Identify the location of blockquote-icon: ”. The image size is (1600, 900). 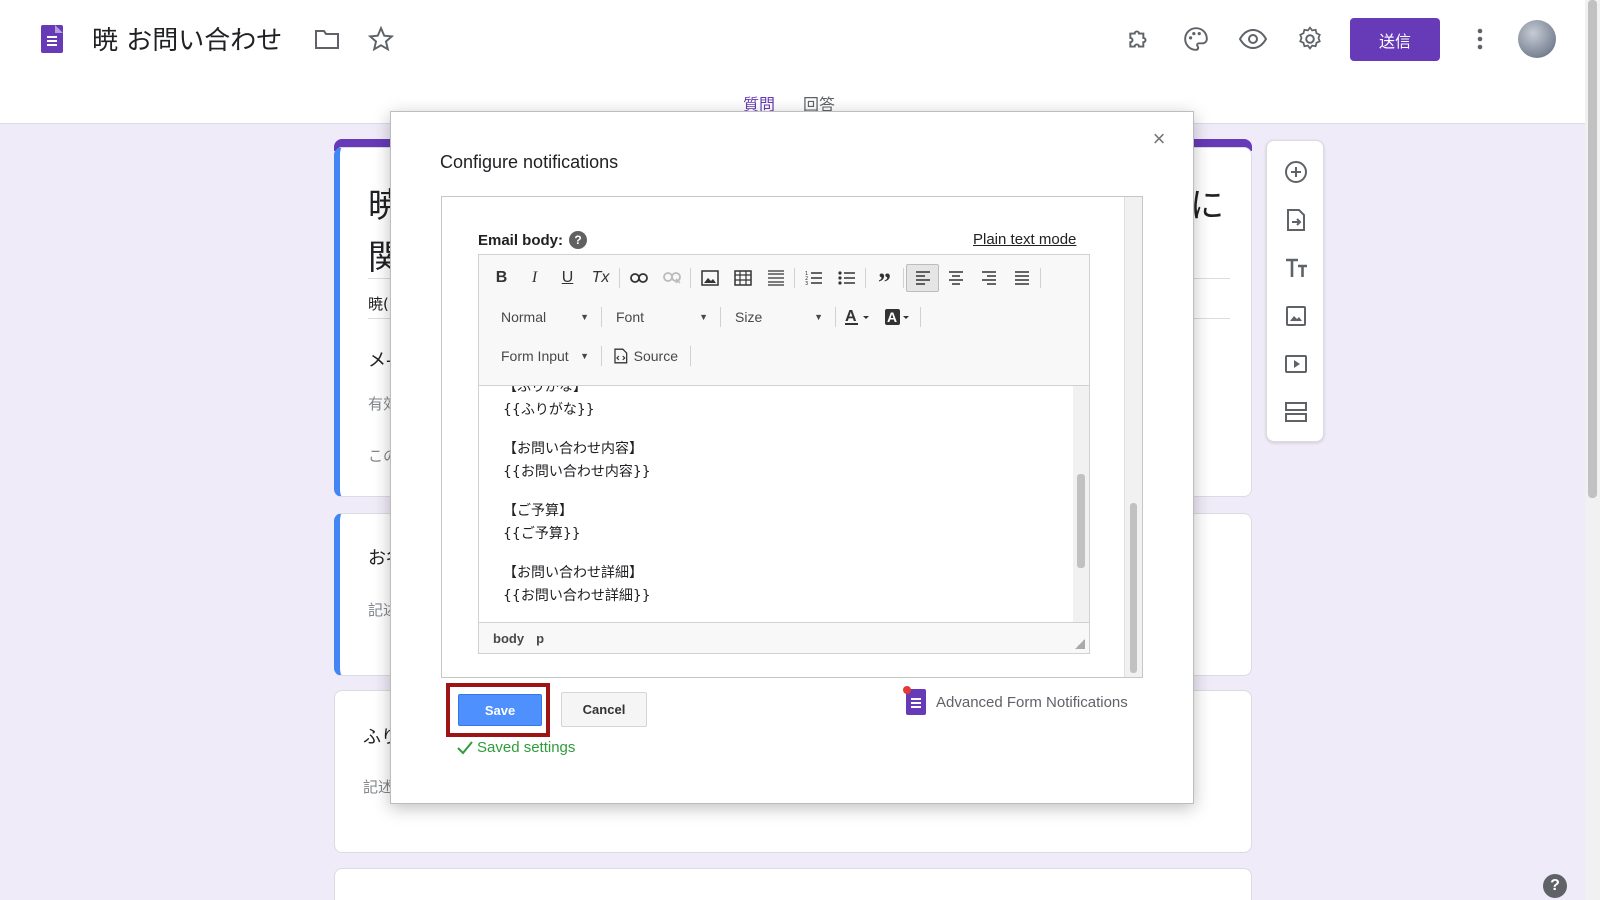
(884, 280).